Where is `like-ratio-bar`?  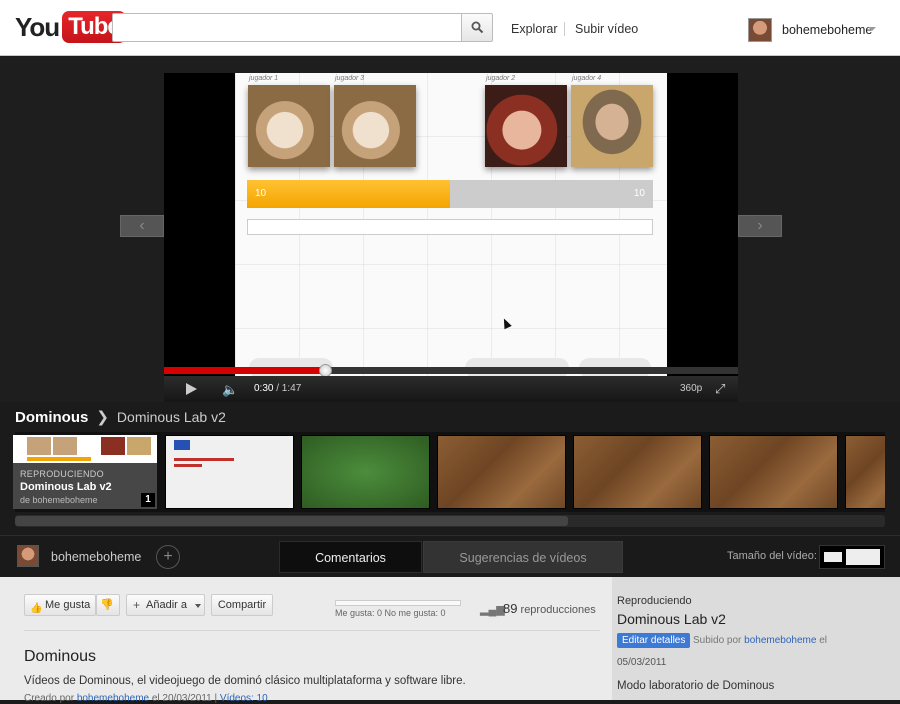
like-ratio-bar is located at coordinates (398, 603).